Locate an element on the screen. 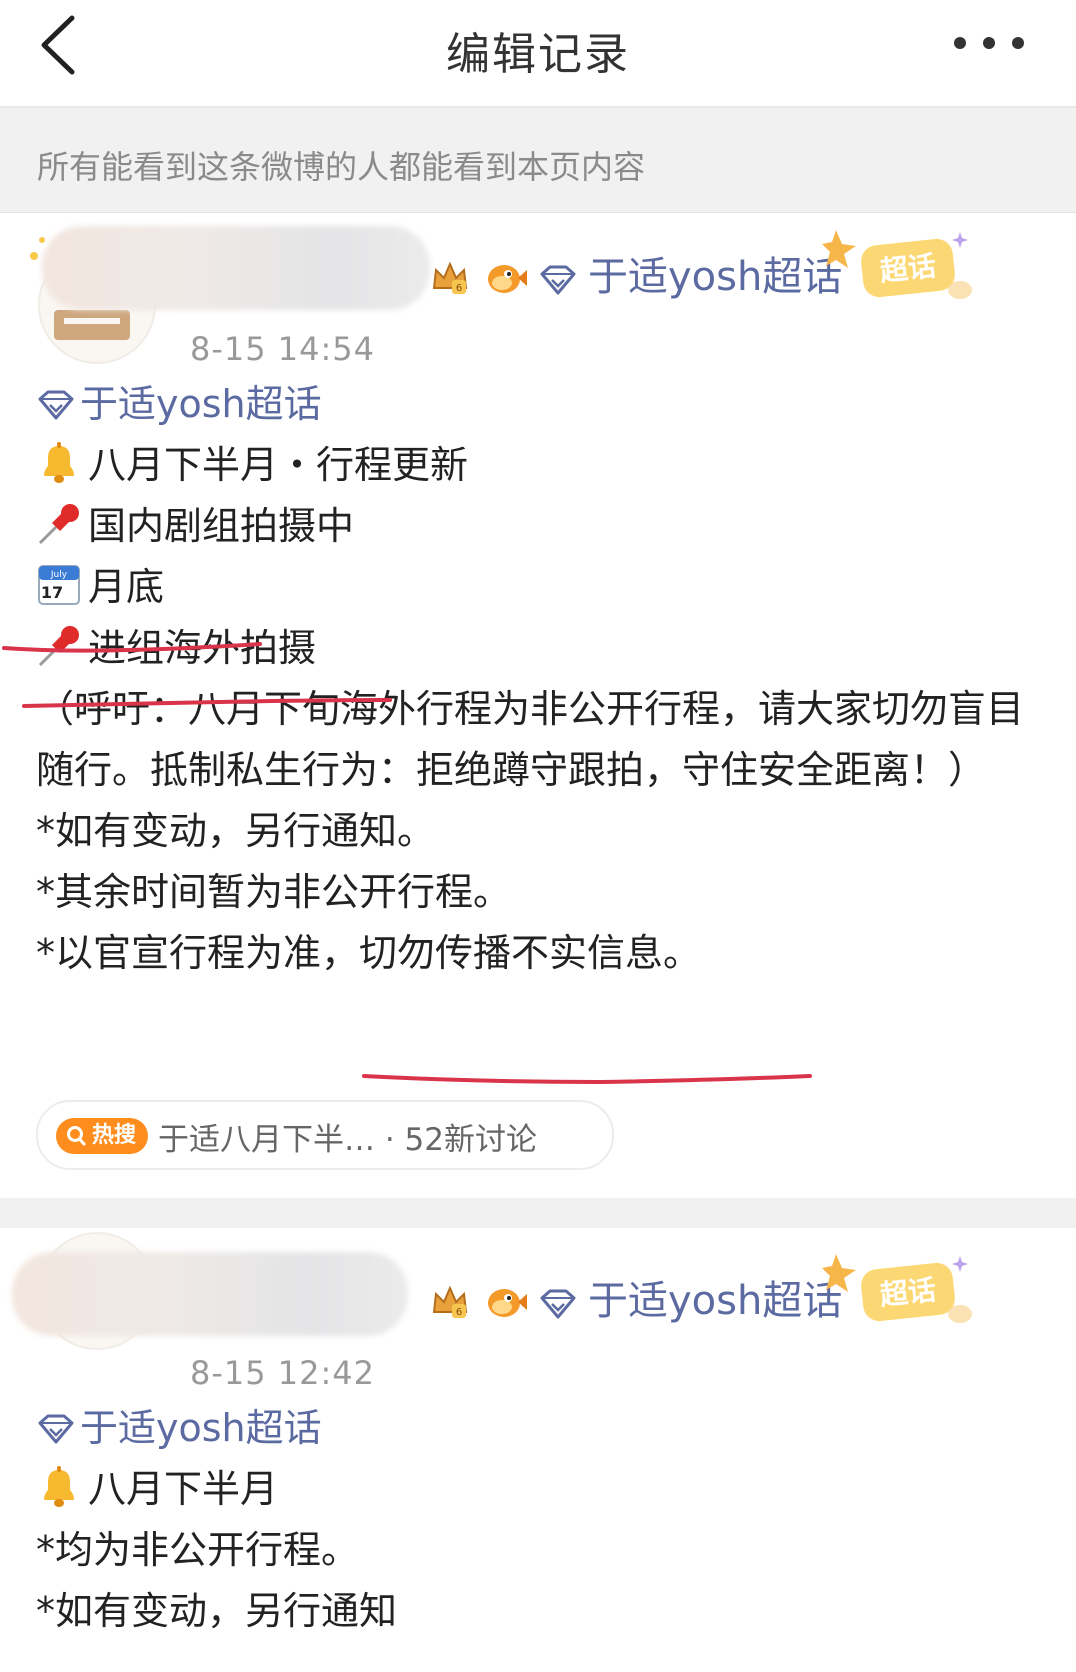 The image size is (1076, 1672). hot-search-pill: 热搜 于适八月下半… · 52新讨论 is located at coordinates (325, 1135).